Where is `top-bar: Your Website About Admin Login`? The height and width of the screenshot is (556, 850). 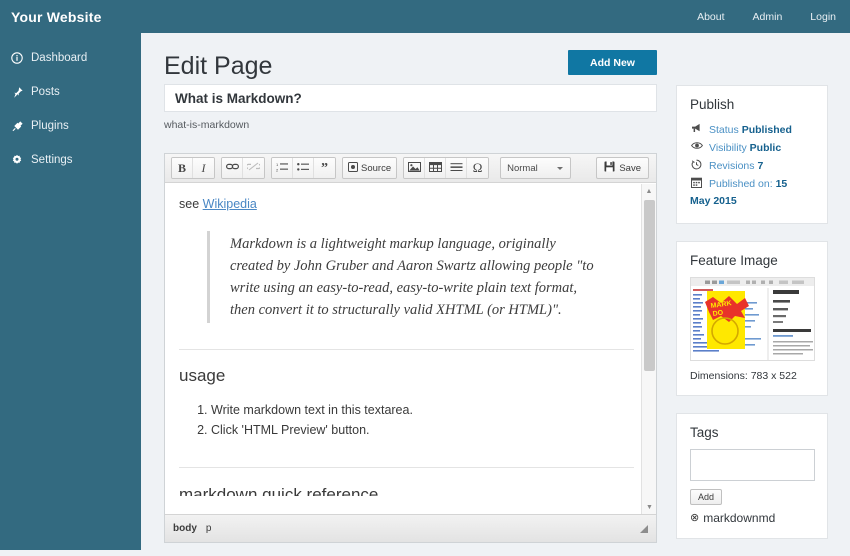
top-bar: Your Website About Admin Login is located at coordinates (425, 16).